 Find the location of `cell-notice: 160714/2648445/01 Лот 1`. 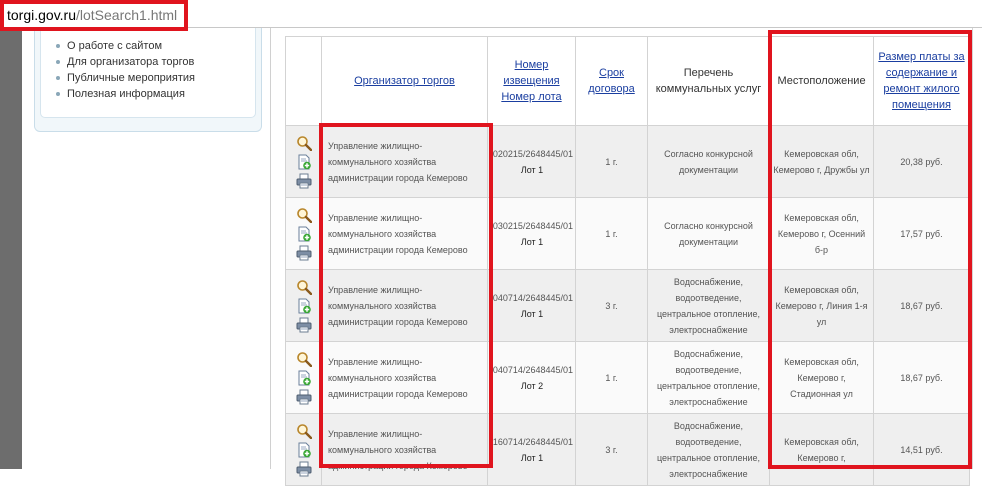

cell-notice: 160714/2648445/01 Лот 1 is located at coordinates (531, 449).